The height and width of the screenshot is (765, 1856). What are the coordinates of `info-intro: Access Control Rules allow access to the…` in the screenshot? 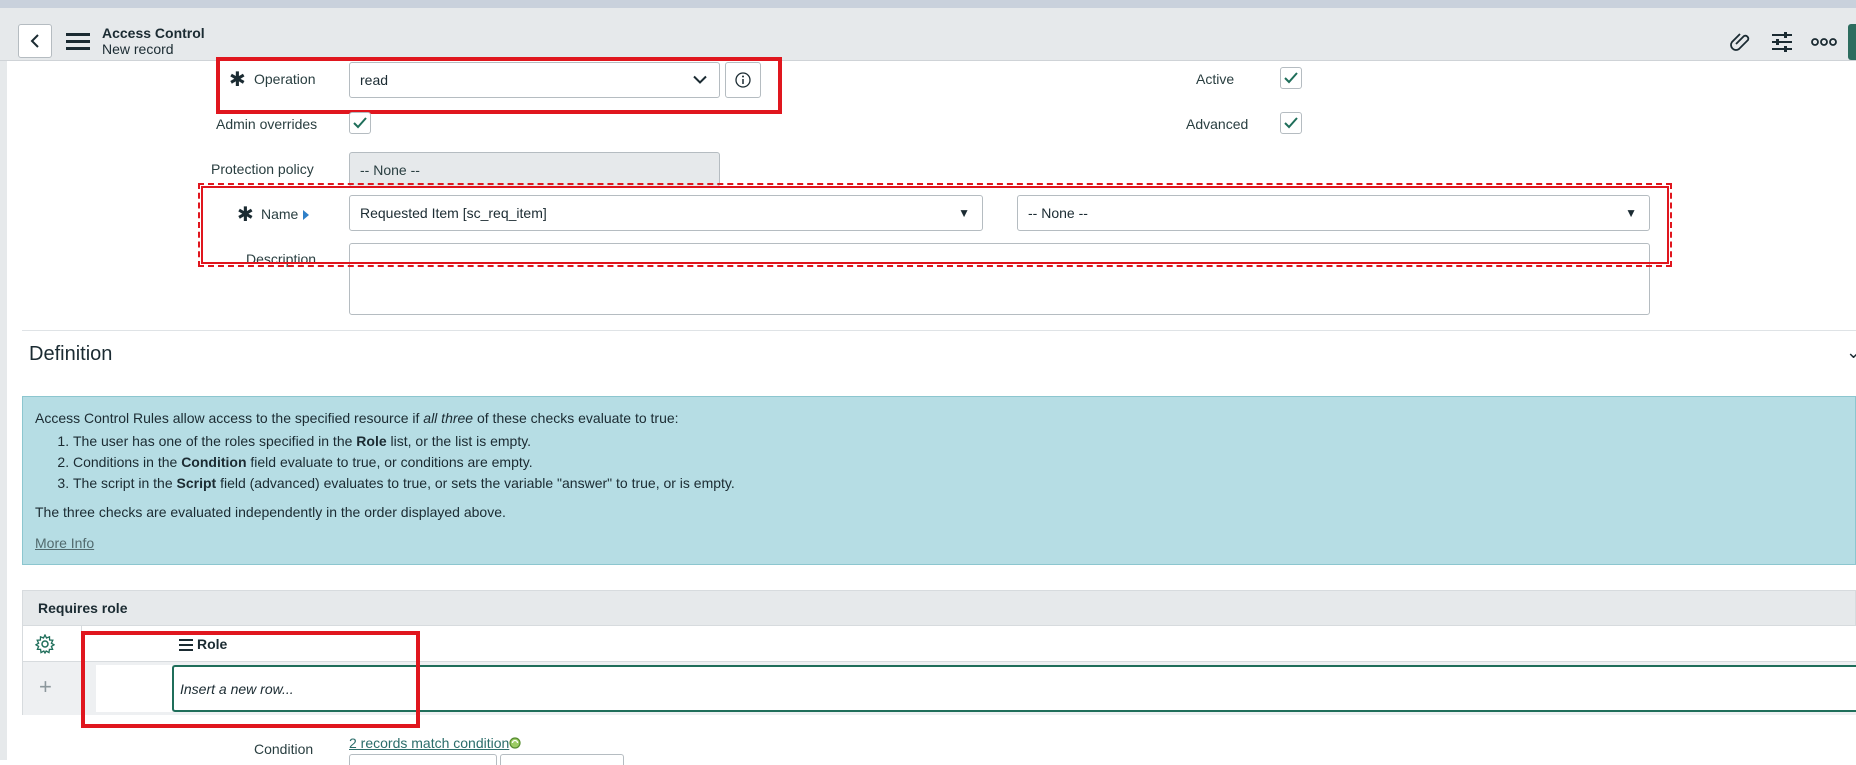 It's located at (357, 418).